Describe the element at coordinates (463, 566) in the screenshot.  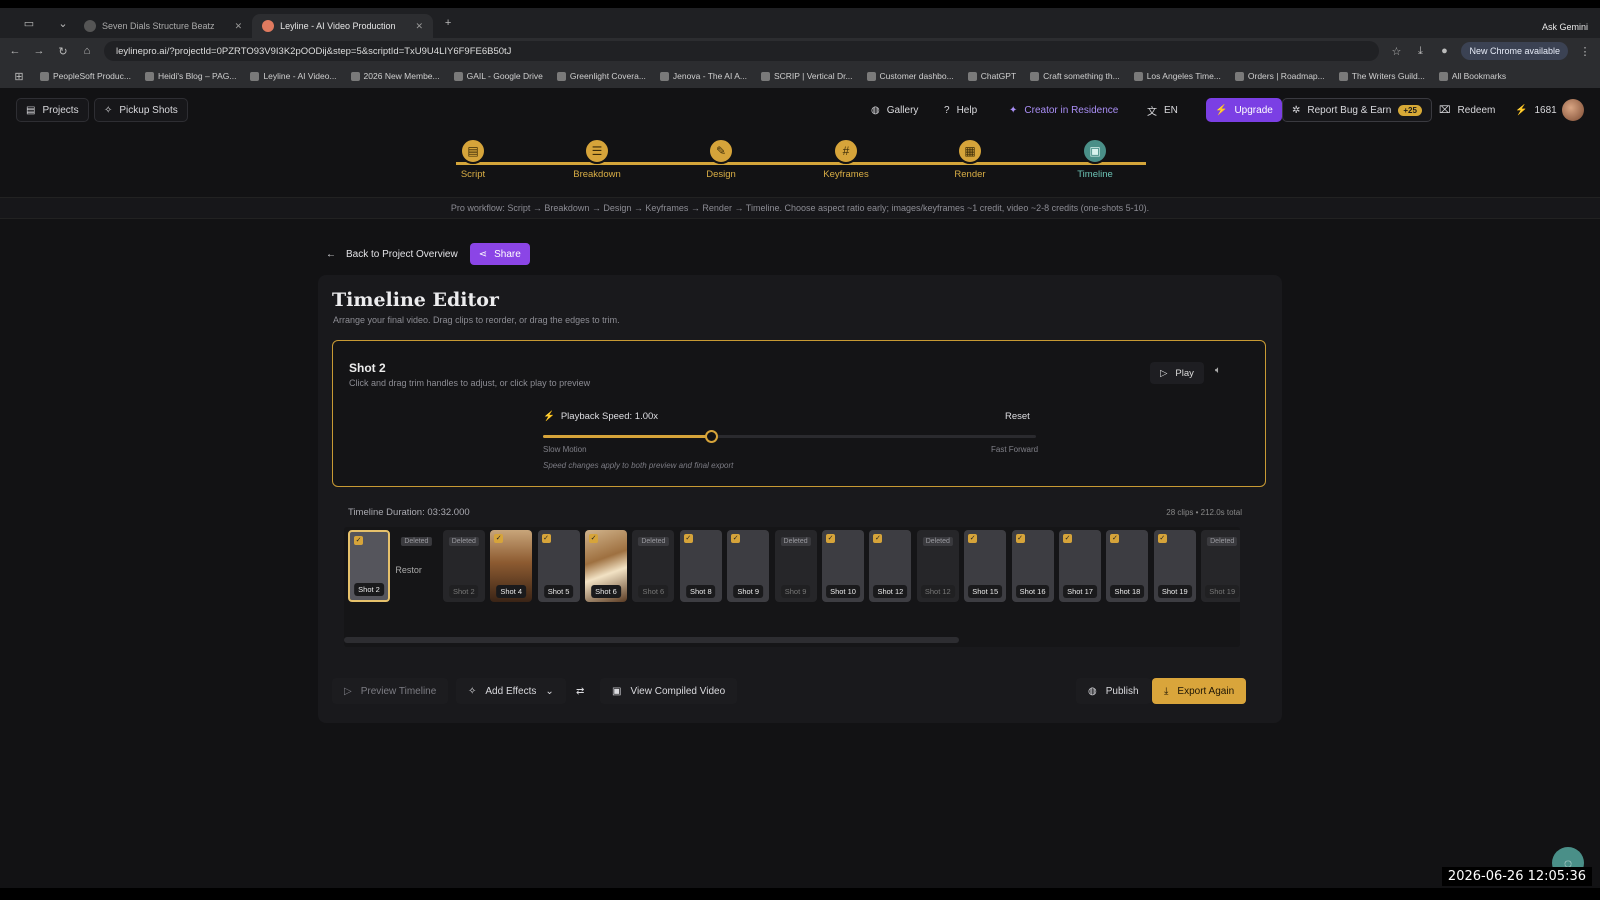
I see `deleted-clip: Deleted Shot 2` at that location.